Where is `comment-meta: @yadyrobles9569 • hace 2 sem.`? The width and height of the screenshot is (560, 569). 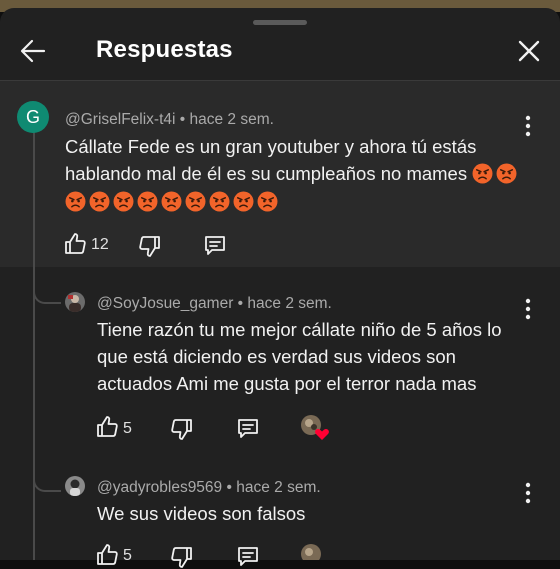 comment-meta: @yadyrobles9569 • hace 2 sem. is located at coordinates (209, 488).